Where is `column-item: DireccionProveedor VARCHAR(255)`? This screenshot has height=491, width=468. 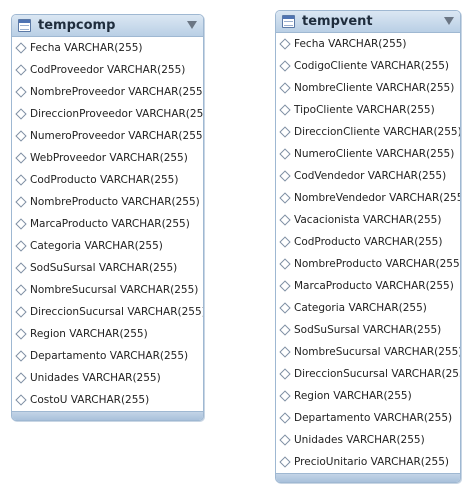
column-item: DireccionProveedor VARCHAR(255) is located at coordinates (107, 114).